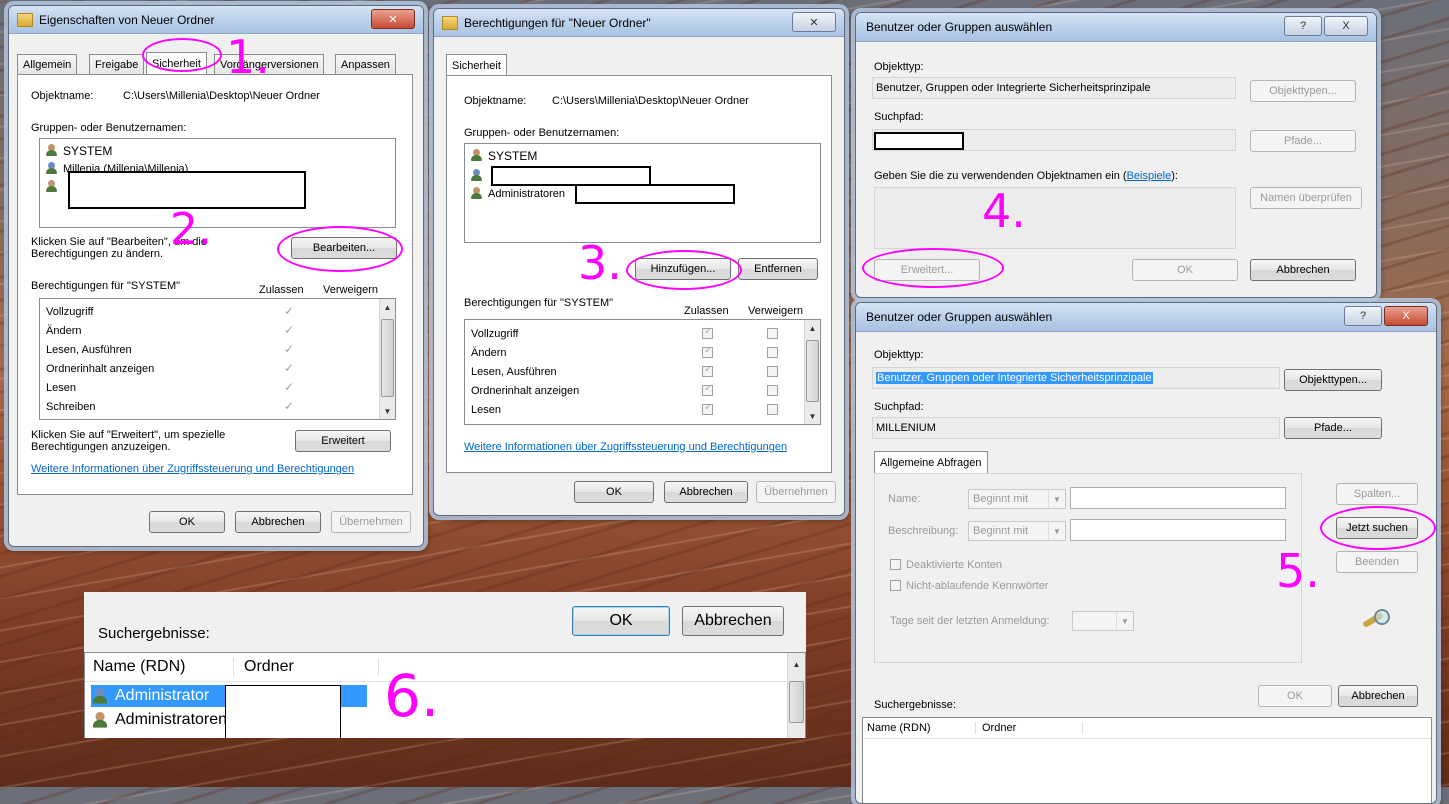  What do you see at coordinates (959, 27) in the screenshot?
I see `select-users-title: Benutzer oder Gruppen auswählen` at bounding box center [959, 27].